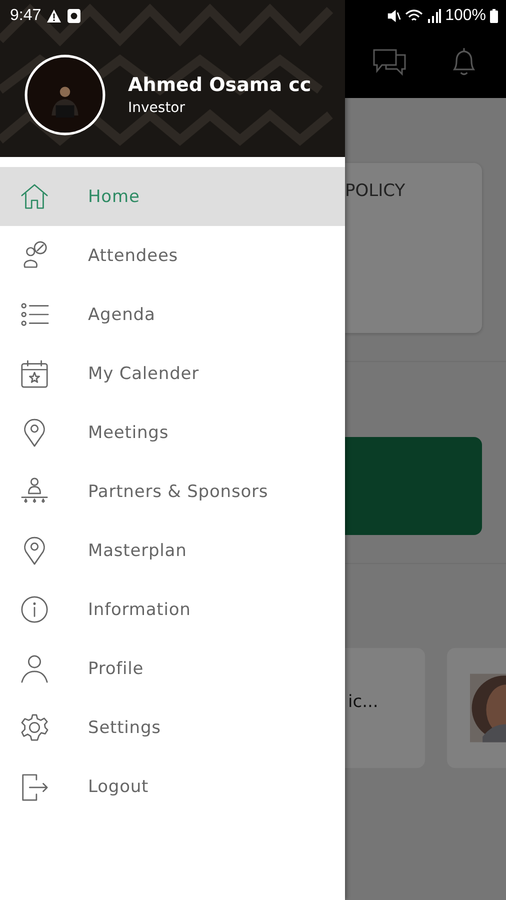 Image resolution: width=506 pixels, height=900 pixels. Describe the element at coordinates (172, 609) in the screenshot. I see `menu-item: Information` at that location.